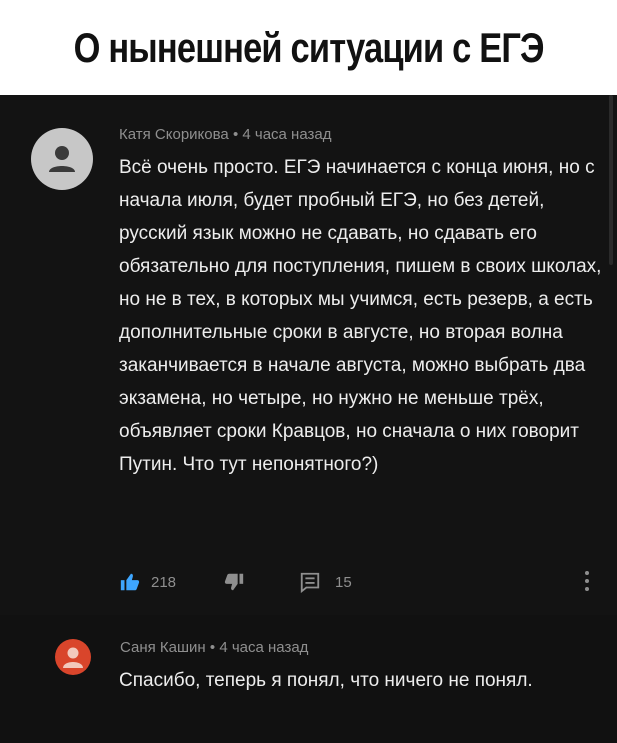 The height and width of the screenshot is (743, 617). I want to click on thumbs-down-icon, so click(234, 582).